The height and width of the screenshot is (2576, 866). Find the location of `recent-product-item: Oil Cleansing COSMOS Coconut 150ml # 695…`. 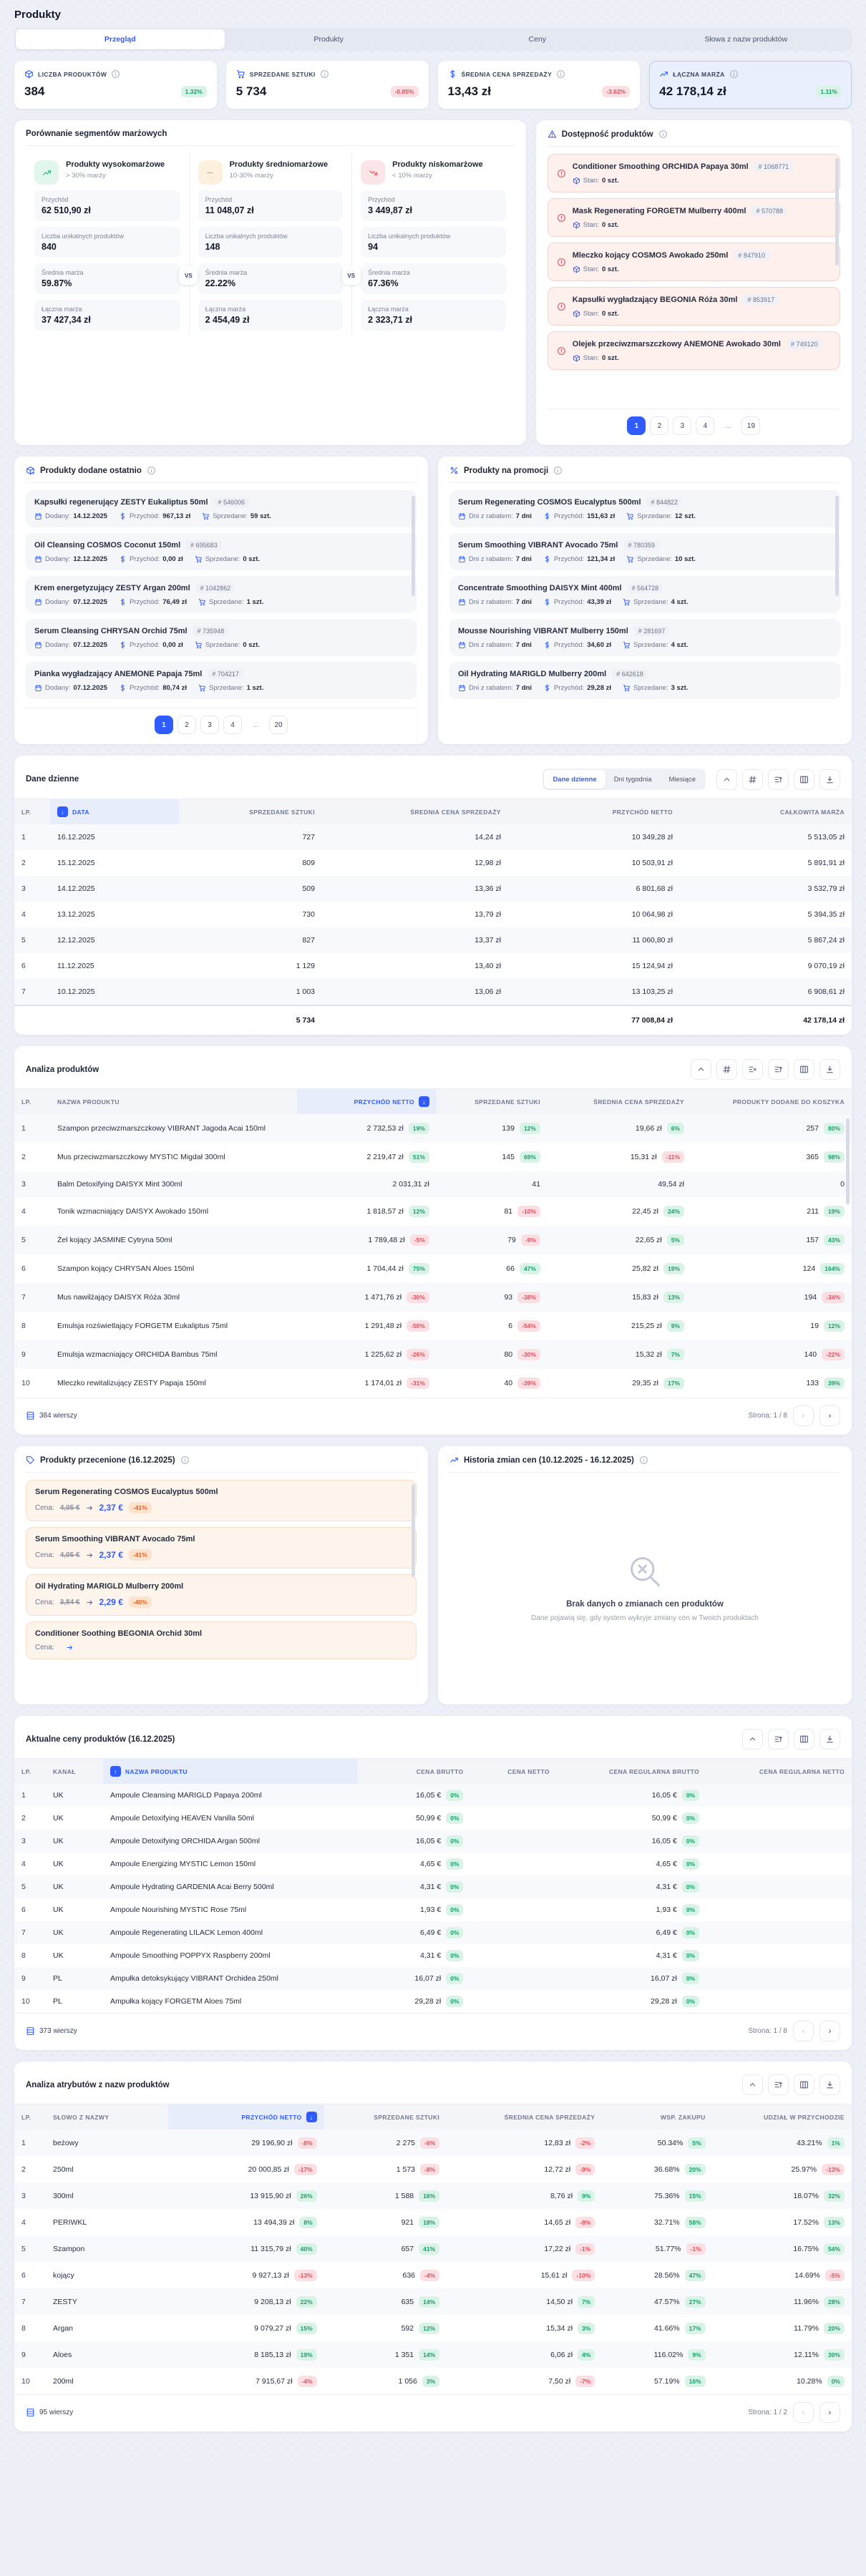

recent-product-item: Oil Cleansing COSMOS Coconut 150ml # 695… is located at coordinates (221, 551).